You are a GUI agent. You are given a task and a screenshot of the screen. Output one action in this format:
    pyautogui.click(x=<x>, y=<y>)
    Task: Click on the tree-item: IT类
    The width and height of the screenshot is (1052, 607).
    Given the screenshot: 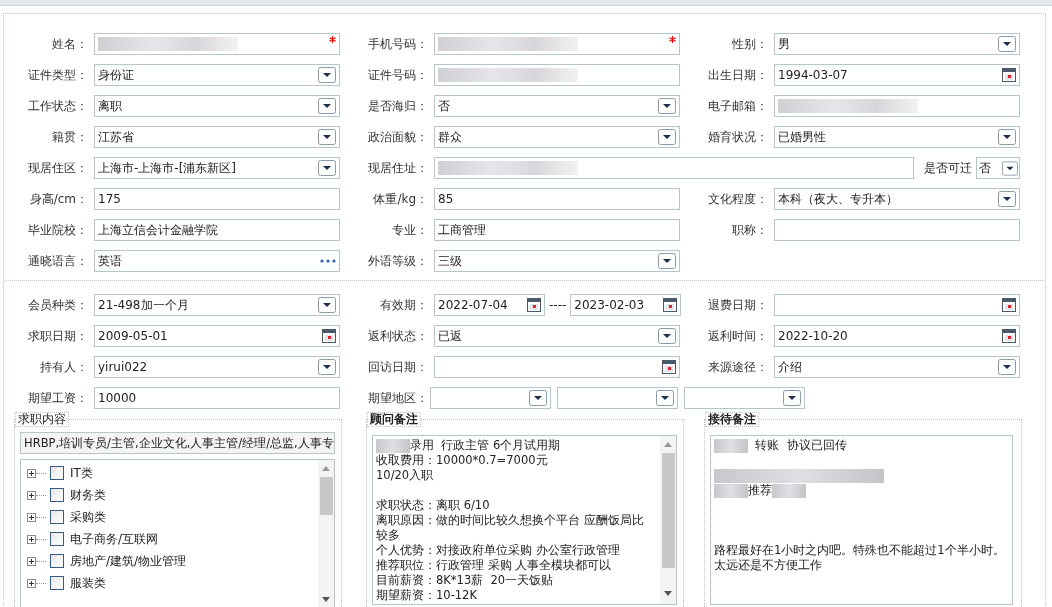 What is the action you would take?
    pyautogui.click(x=81, y=473)
    